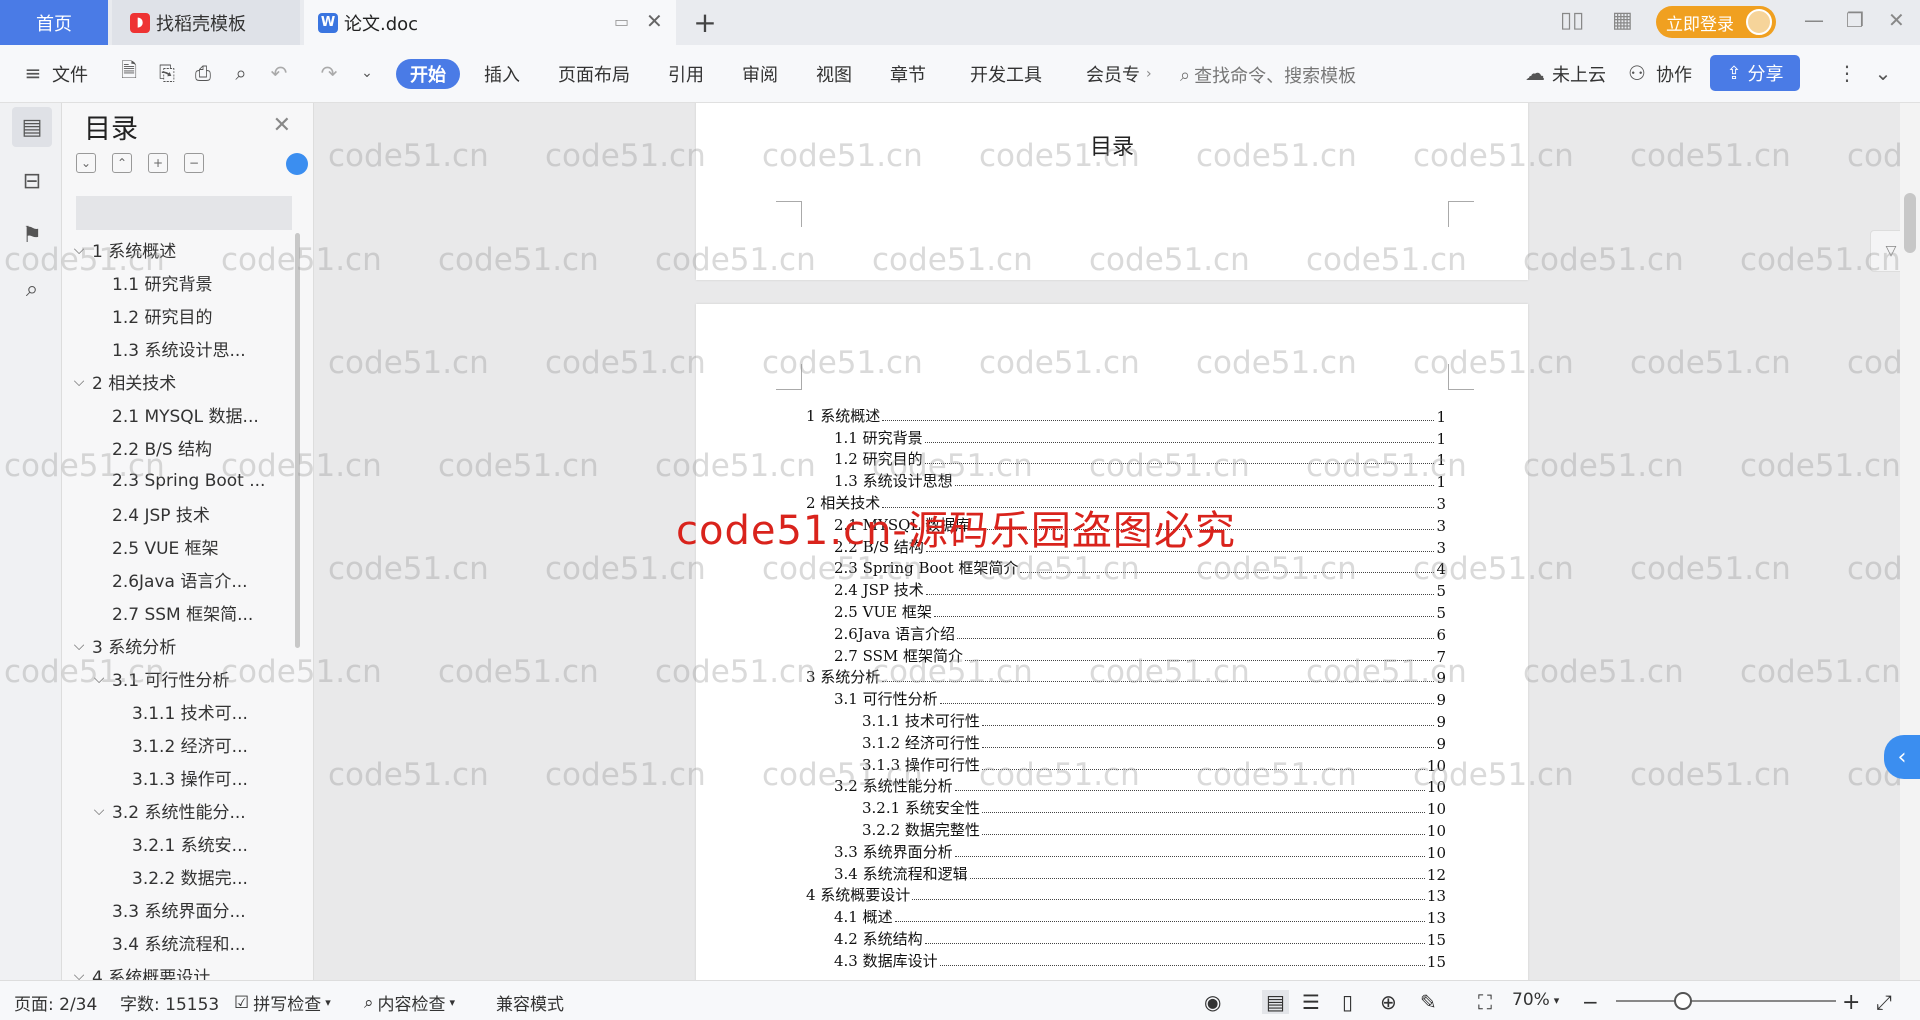 The height and width of the screenshot is (1020, 1920). What do you see at coordinates (1883, 73) in the screenshot?
I see `collapse-ribbon-icon: ⌄` at bounding box center [1883, 73].